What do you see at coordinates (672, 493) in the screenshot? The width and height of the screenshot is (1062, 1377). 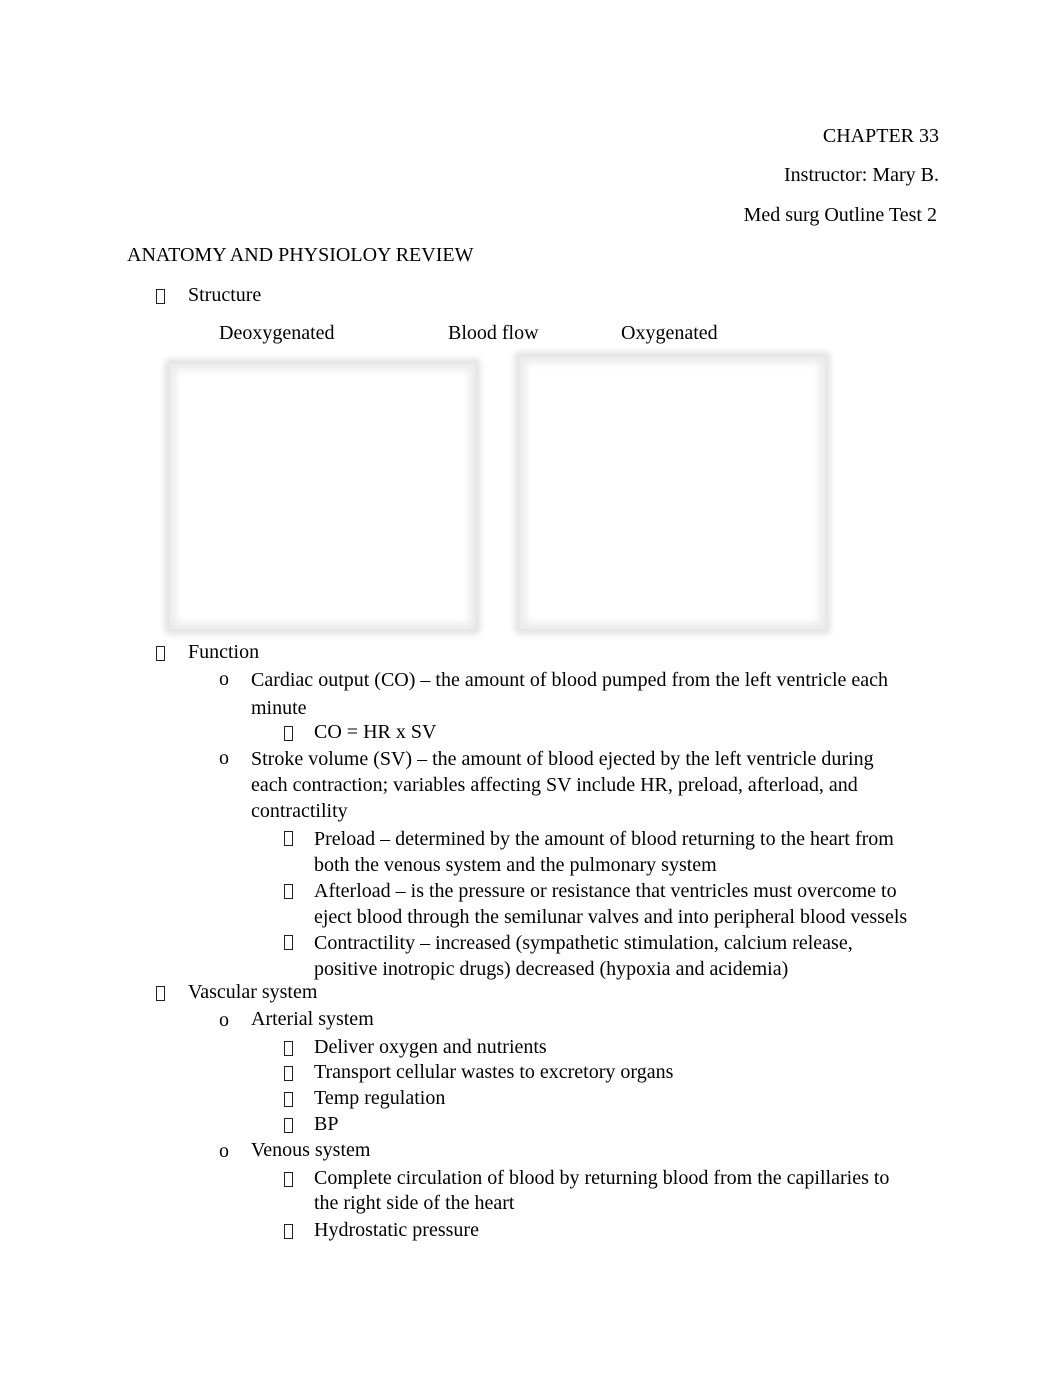 I see `oxygenated-box` at bounding box center [672, 493].